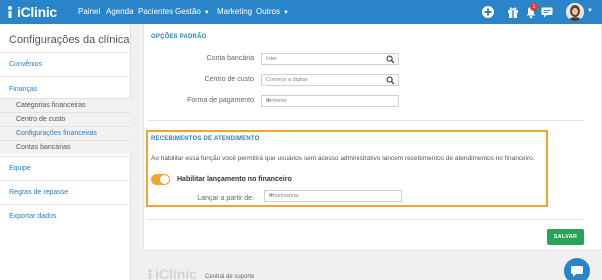  Describe the element at coordinates (234, 179) in the screenshot. I see `enable-financial-launch-label: Habilitar lançamento no financeiro` at that location.